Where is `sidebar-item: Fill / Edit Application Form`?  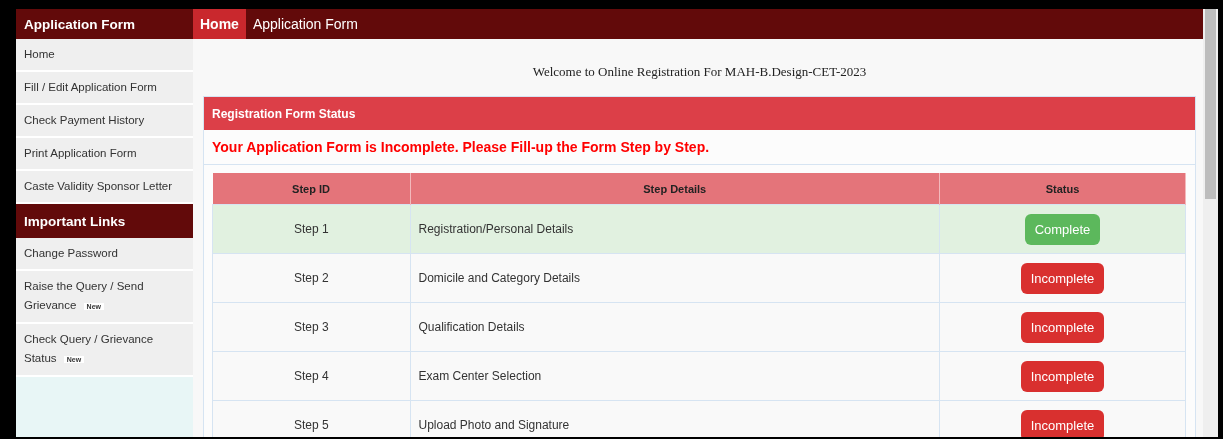
sidebar-item: Fill / Edit Application Form is located at coordinates (104, 88).